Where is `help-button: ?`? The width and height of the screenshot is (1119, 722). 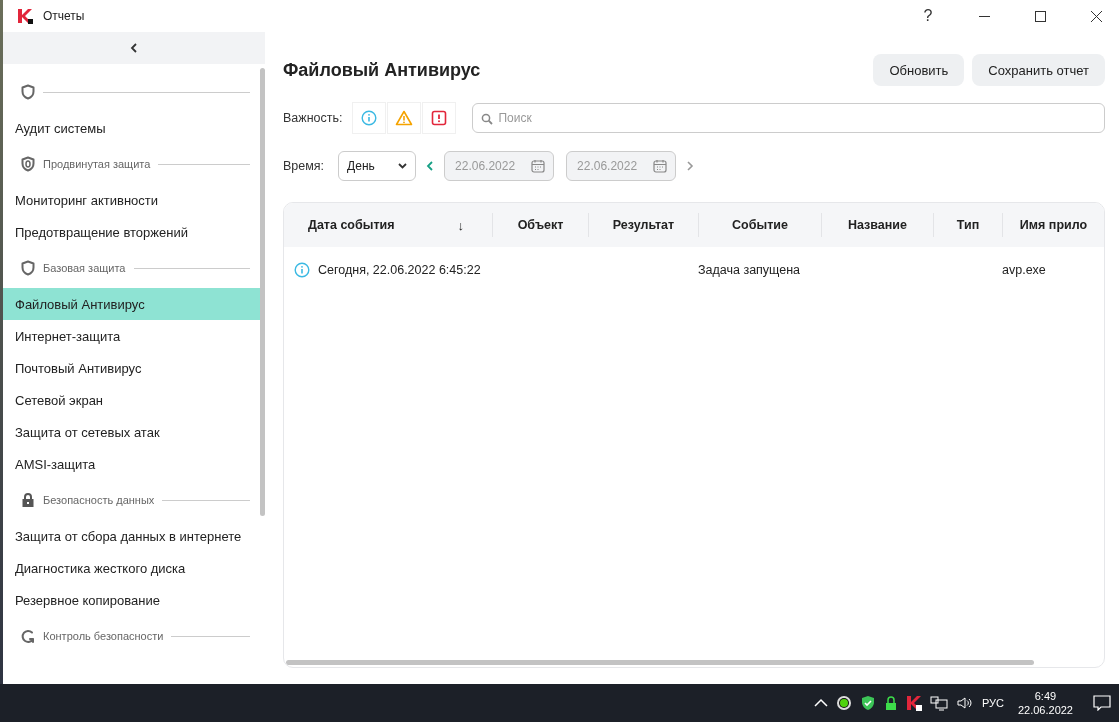 help-button: ? is located at coordinates (928, 16).